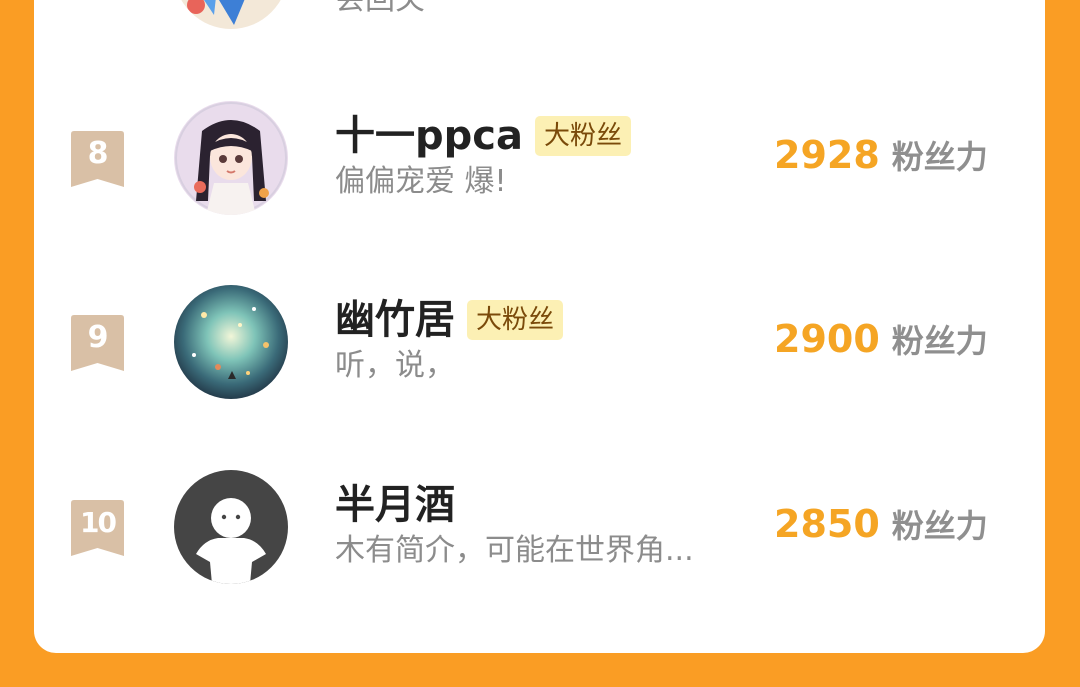 The image size is (1080, 687). Describe the element at coordinates (827, 524) in the screenshot. I see `fan-power-value: 2850` at that location.